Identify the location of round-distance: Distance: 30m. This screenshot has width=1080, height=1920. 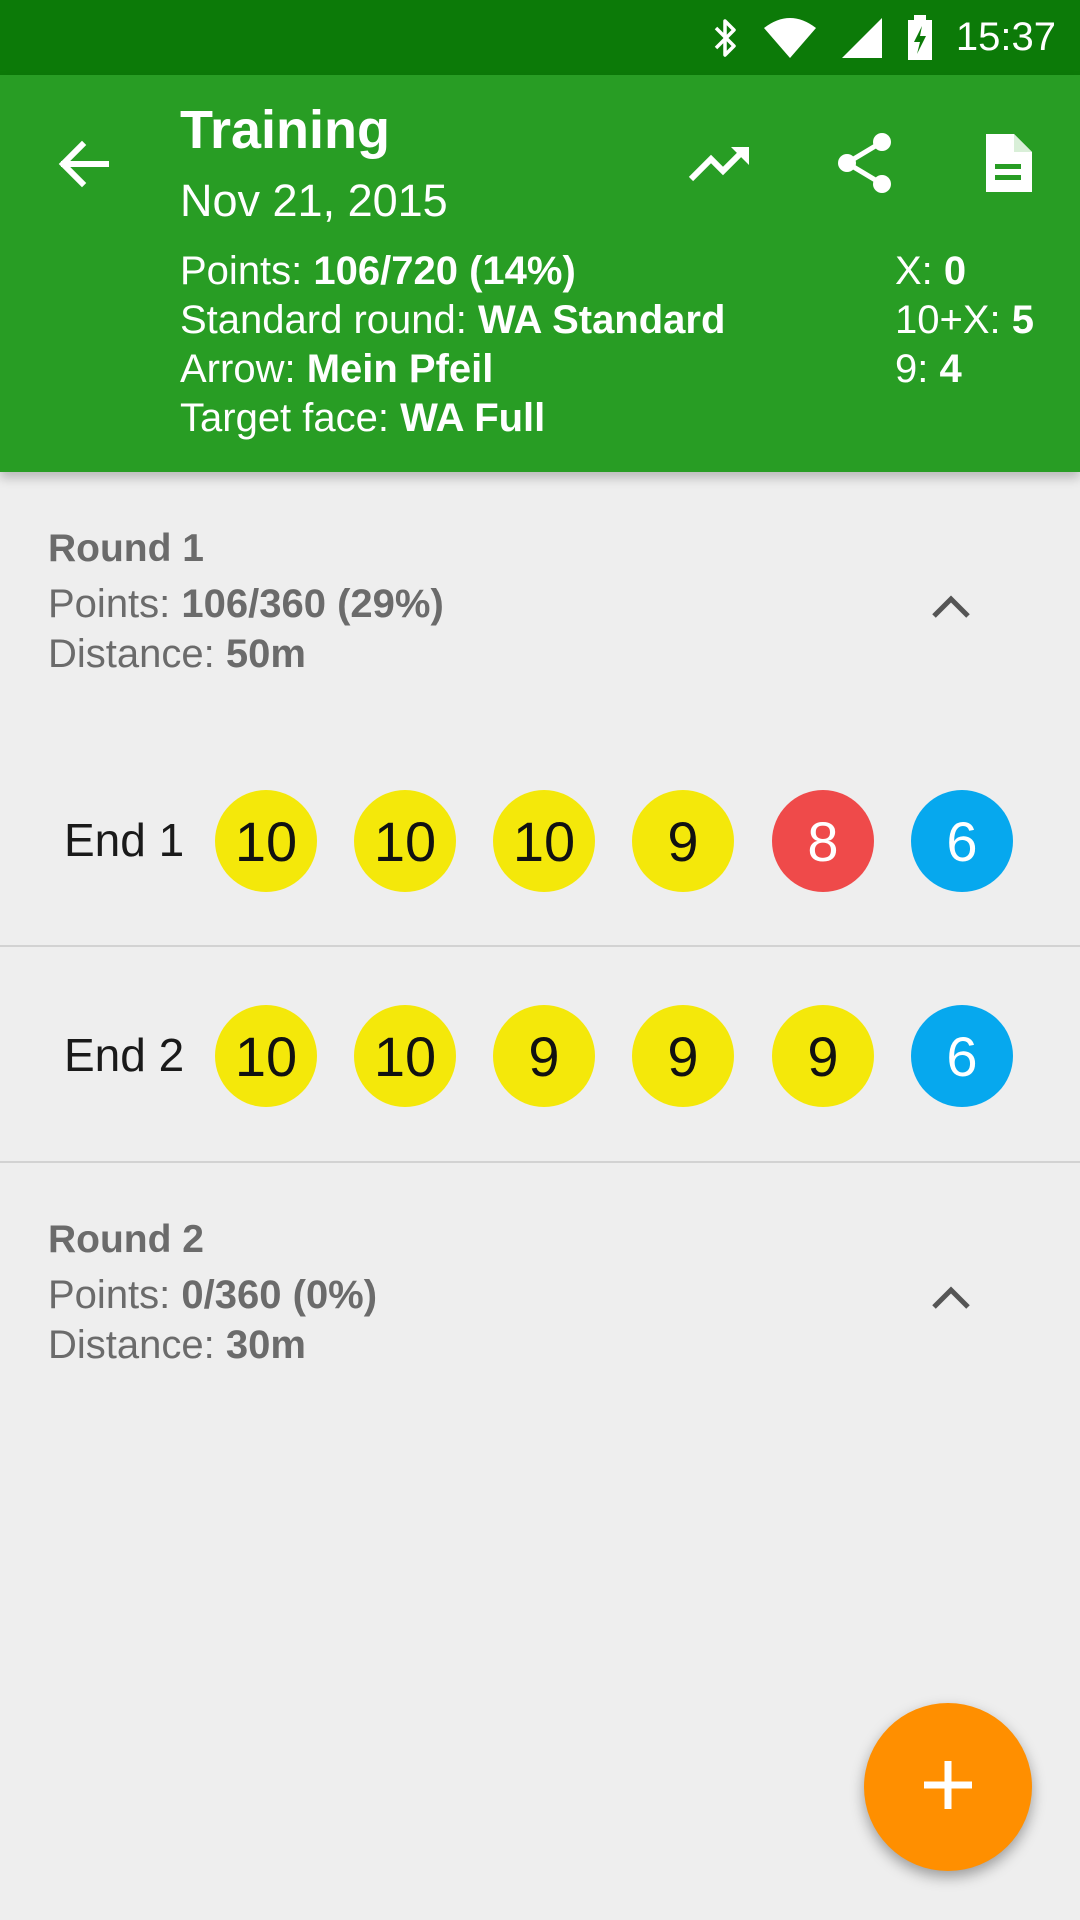
(538, 1345).